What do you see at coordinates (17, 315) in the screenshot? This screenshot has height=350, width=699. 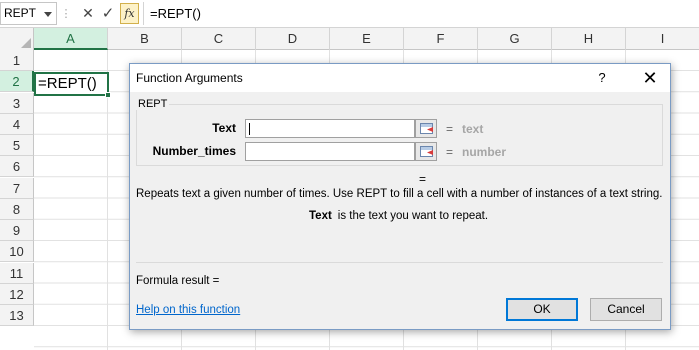 I see `row-header-13: 13` at bounding box center [17, 315].